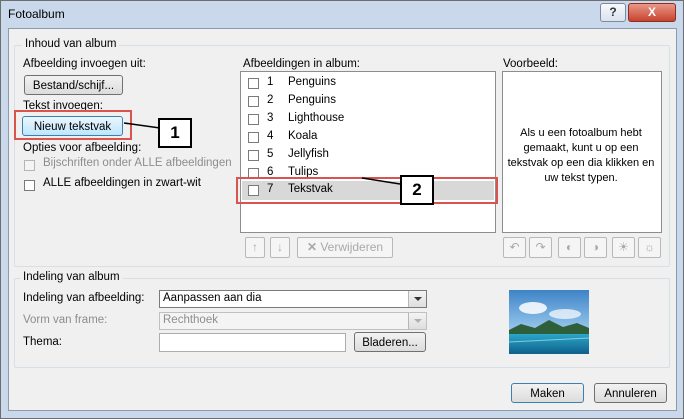 The width and height of the screenshot is (684, 419). Describe the element at coordinates (530, 64) in the screenshot. I see `preview-label: Voorbeeld:` at that location.